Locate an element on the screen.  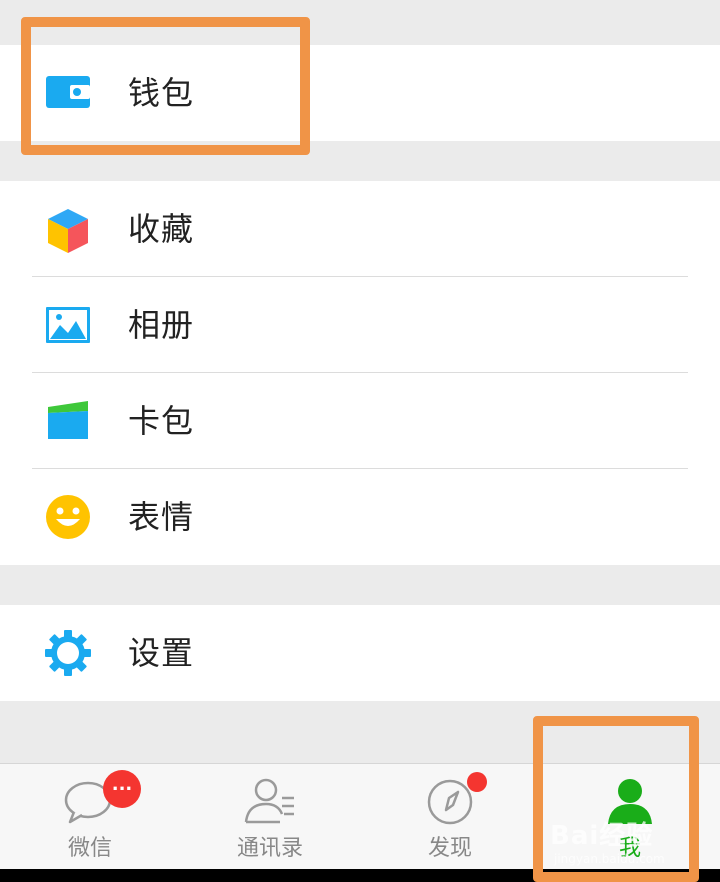
favorites-cube-icon is located at coordinates (68, 231).